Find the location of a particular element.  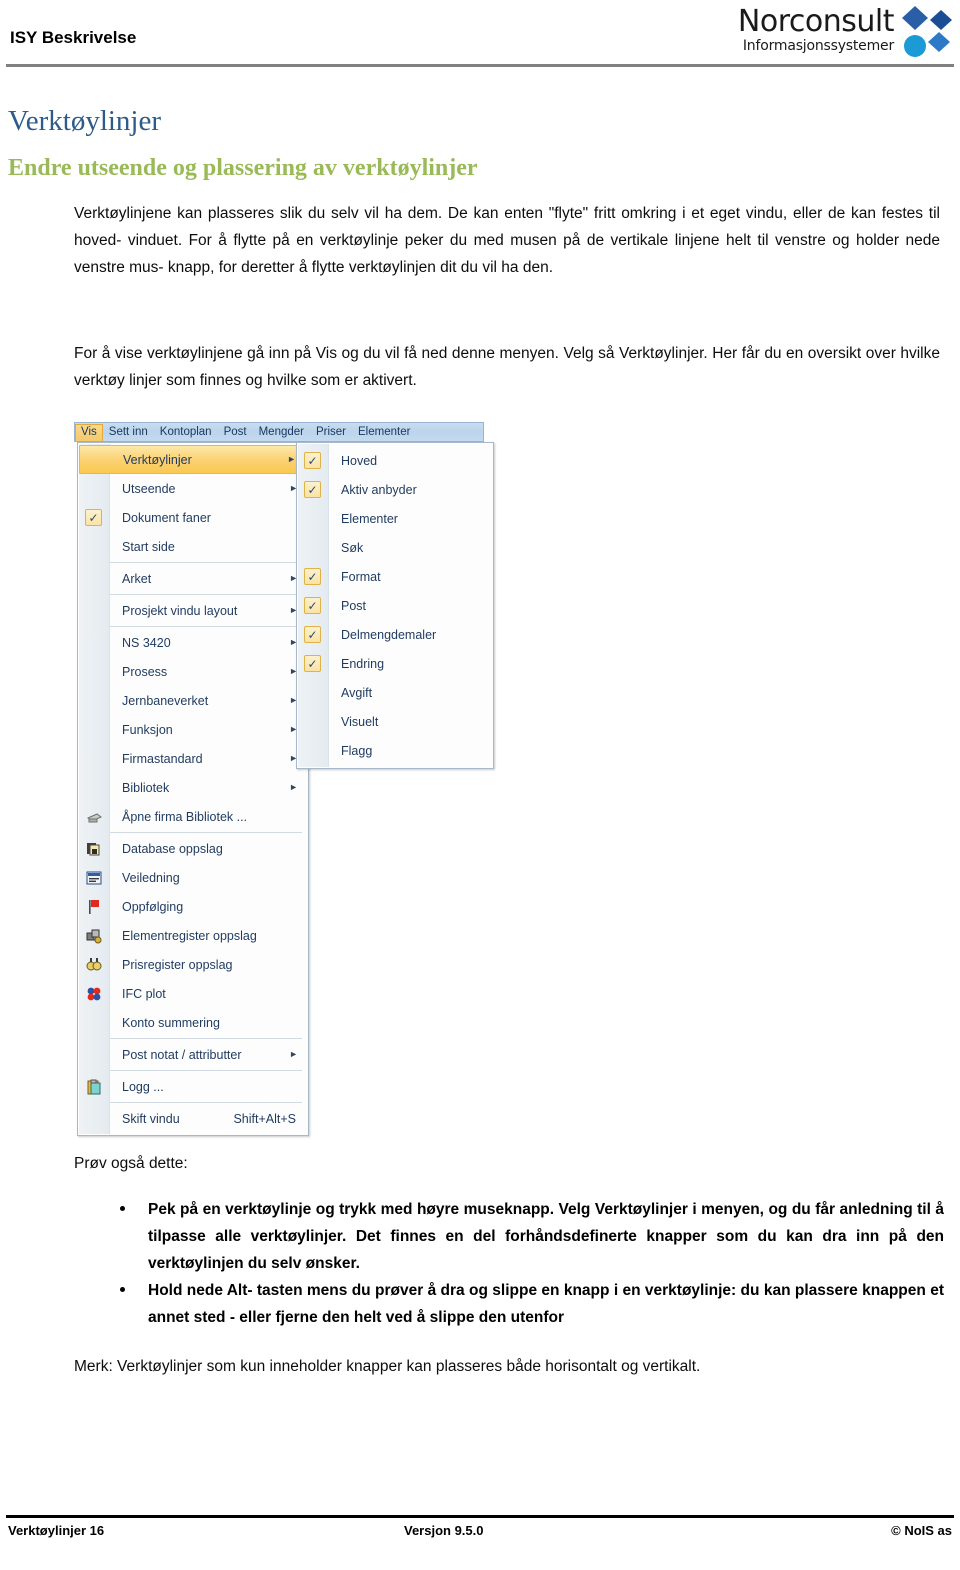

menubar-item-vis: Vis is located at coordinates (89, 432).